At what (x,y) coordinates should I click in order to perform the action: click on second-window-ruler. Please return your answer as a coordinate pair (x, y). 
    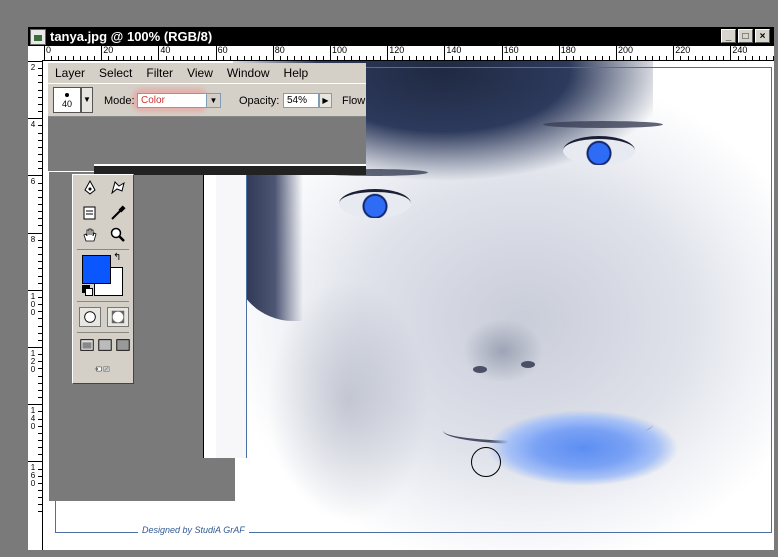
    Looking at the image, I should click on (209, 315).